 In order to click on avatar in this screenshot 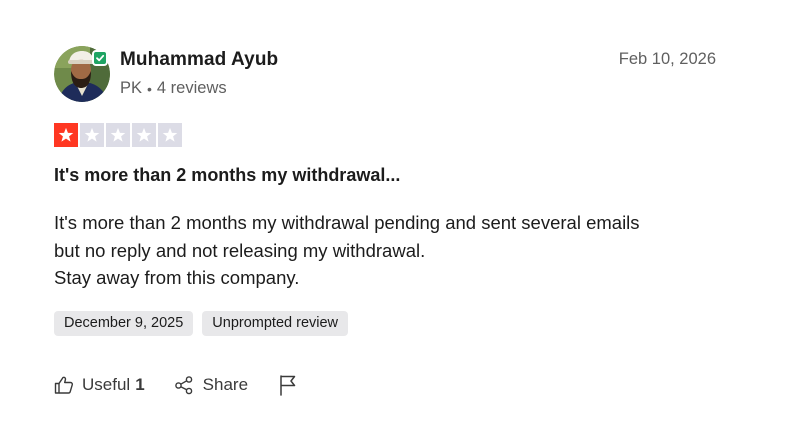, I will do `click(82, 74)`.